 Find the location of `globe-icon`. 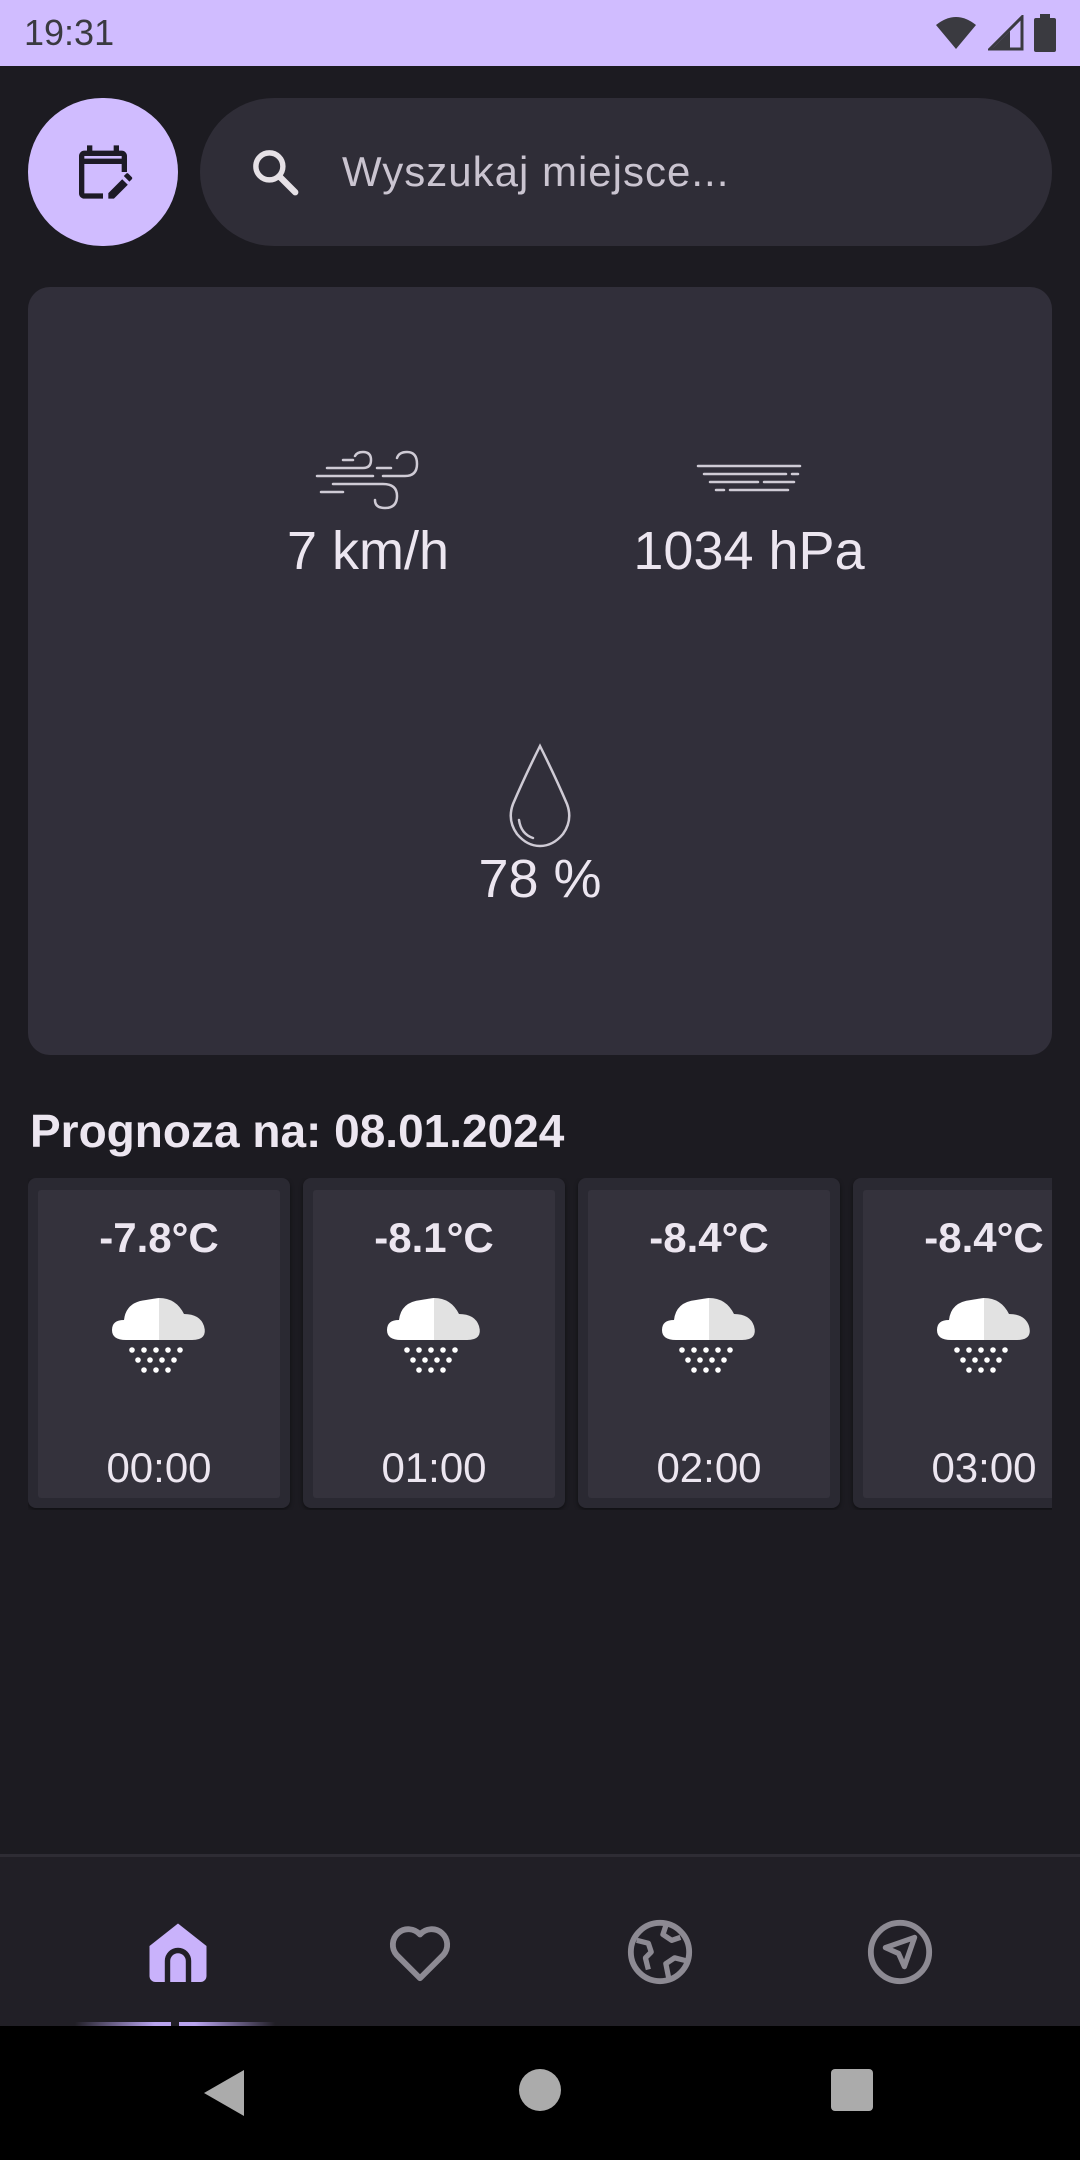

globe-icon is located at coordinates (660, 1952).